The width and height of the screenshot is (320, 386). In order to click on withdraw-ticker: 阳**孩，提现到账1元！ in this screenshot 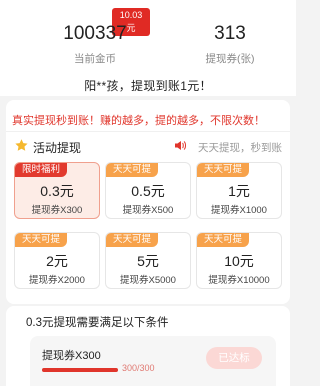, I will do `click(148, 86)`.